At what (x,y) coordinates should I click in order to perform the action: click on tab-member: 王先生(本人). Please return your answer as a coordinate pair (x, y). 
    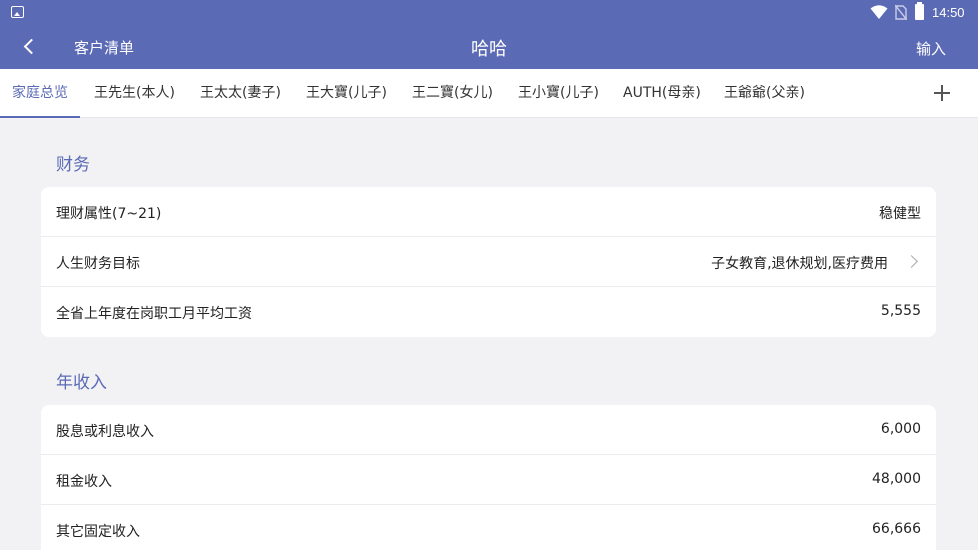
    Looking at the image, I should click on (134, 93).